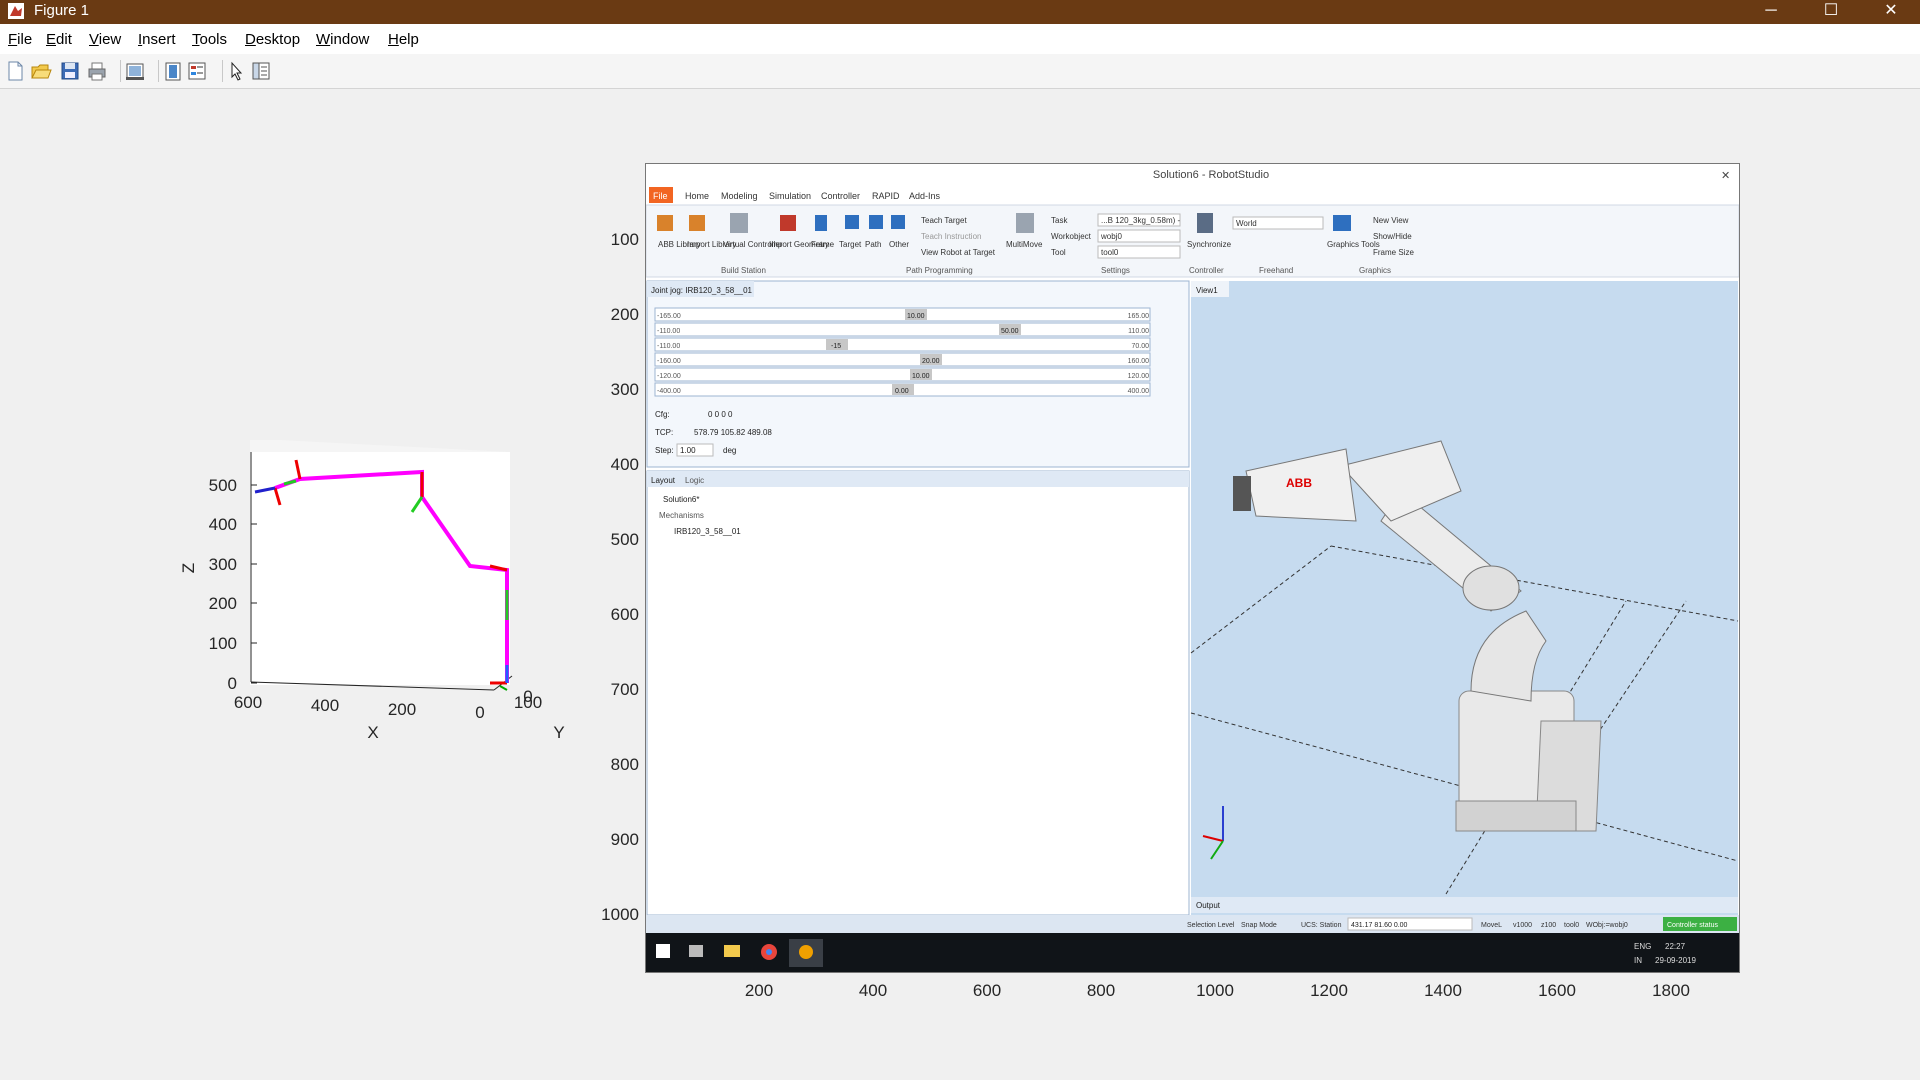  I want to click on z-tick-label: 100, so click(223, 643).